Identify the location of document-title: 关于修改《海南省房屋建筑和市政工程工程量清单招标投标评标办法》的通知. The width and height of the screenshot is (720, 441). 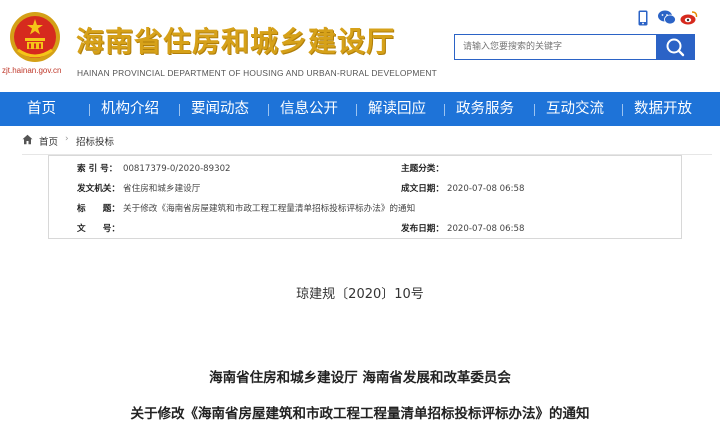
(360, 414).